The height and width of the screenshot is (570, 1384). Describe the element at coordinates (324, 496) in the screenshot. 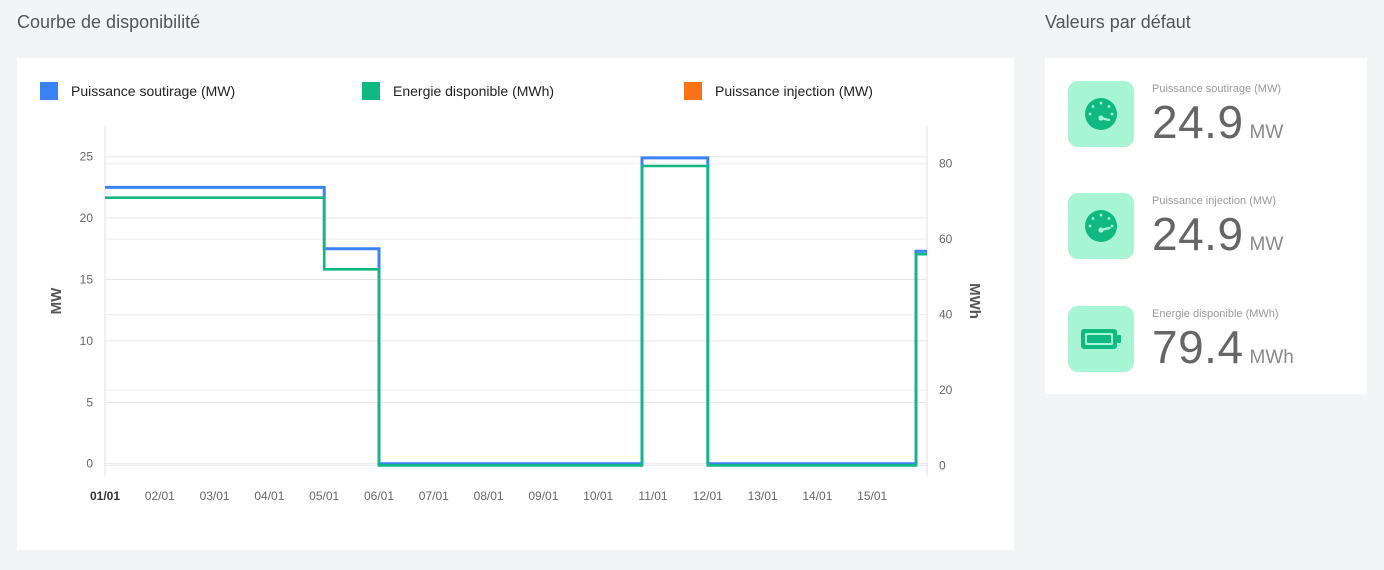

I see `x-tick-label: 05/01` at that location.